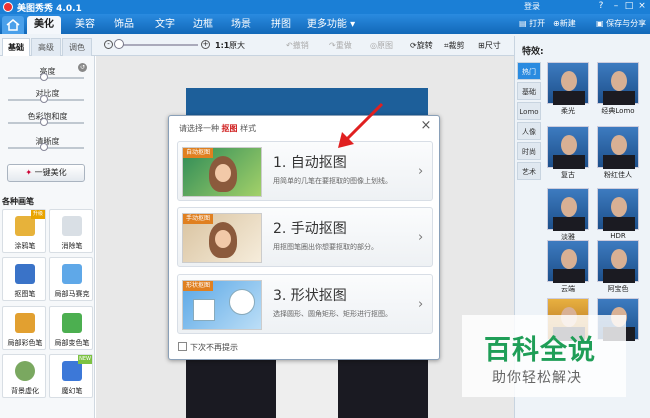 This screenshot has height=418, width=650. What do you see at coordinates (381, 45) in the screenshot?
I see `original-image-button: ◎原图` at bounding box center [381, 45].